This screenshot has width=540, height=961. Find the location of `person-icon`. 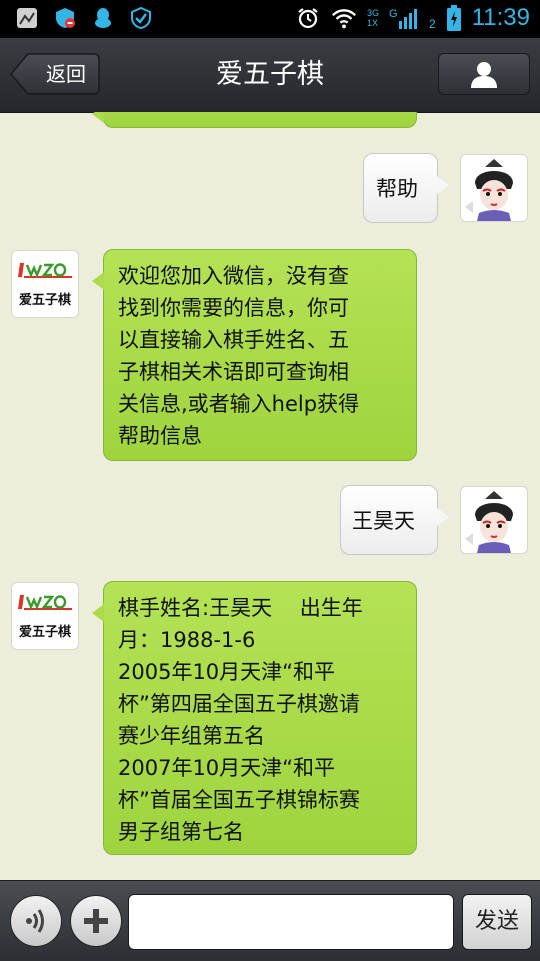

person-icon is located at coordinates (484, 75).